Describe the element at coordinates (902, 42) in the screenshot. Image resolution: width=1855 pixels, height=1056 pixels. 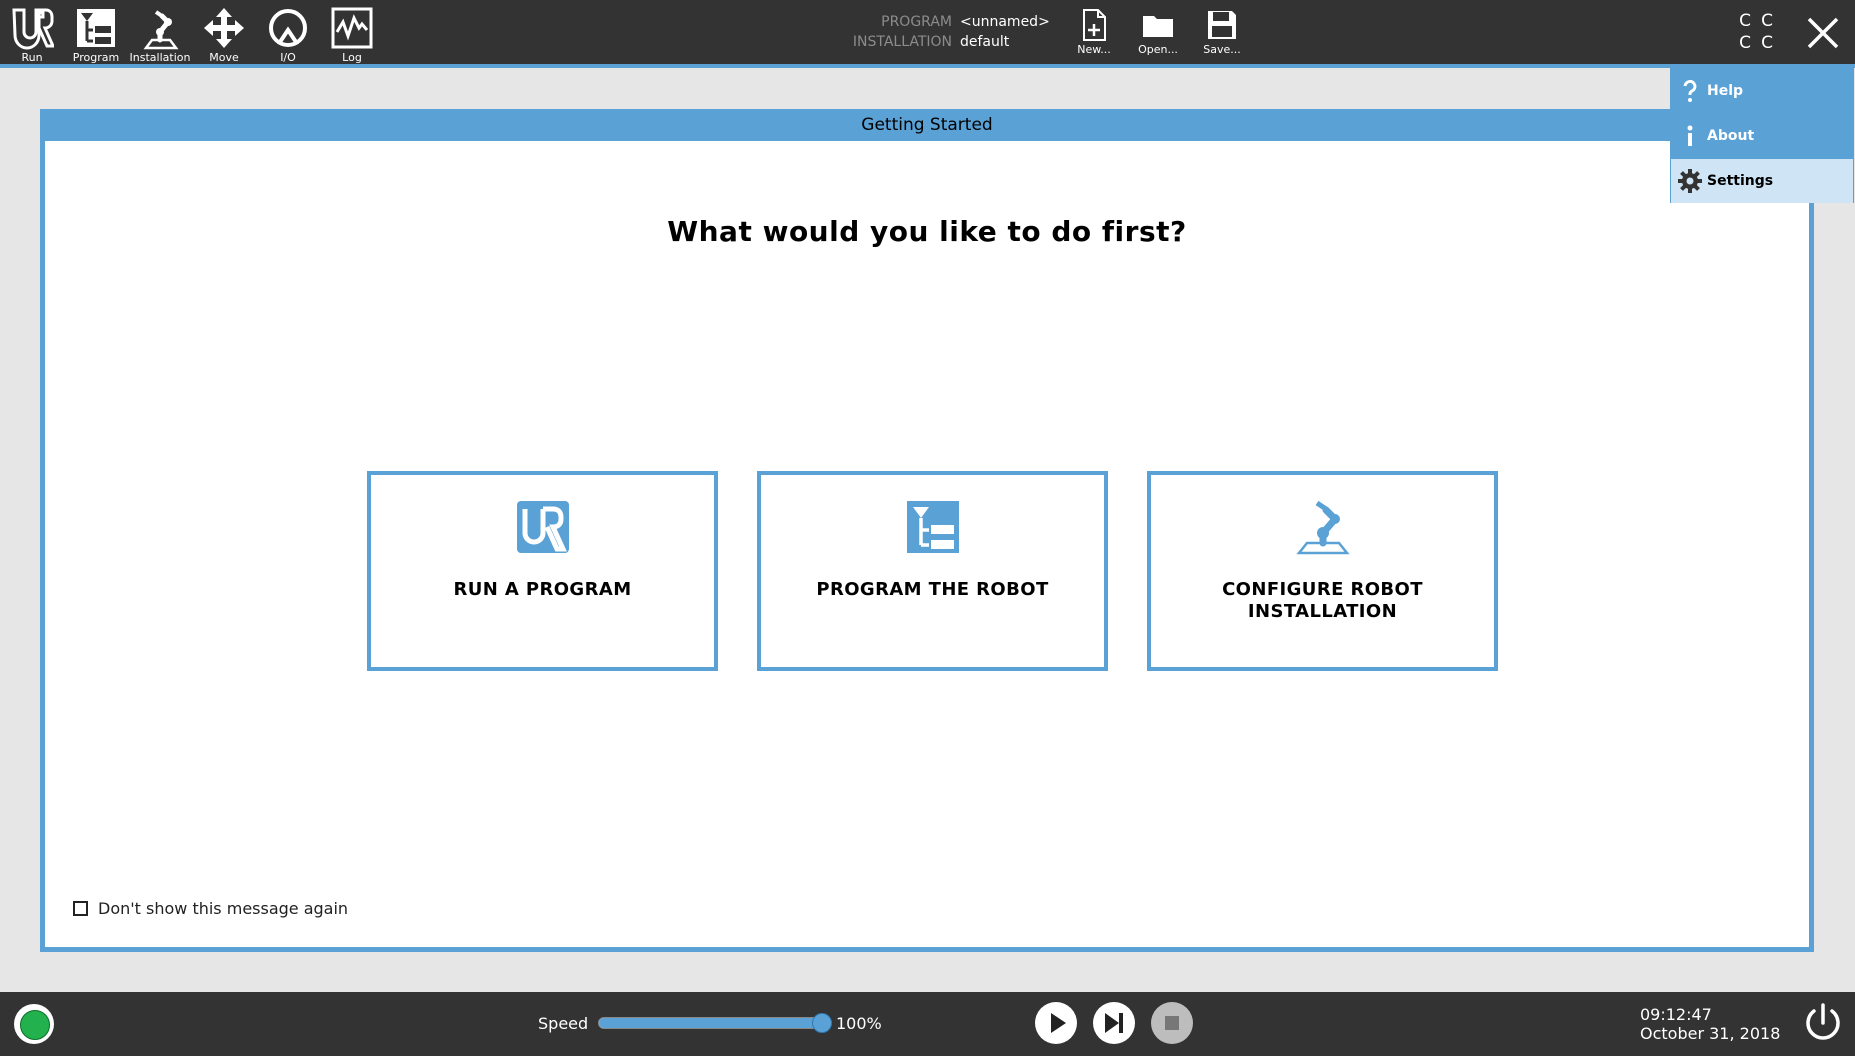
I see `installation-key: INSTALLATION` at that location.